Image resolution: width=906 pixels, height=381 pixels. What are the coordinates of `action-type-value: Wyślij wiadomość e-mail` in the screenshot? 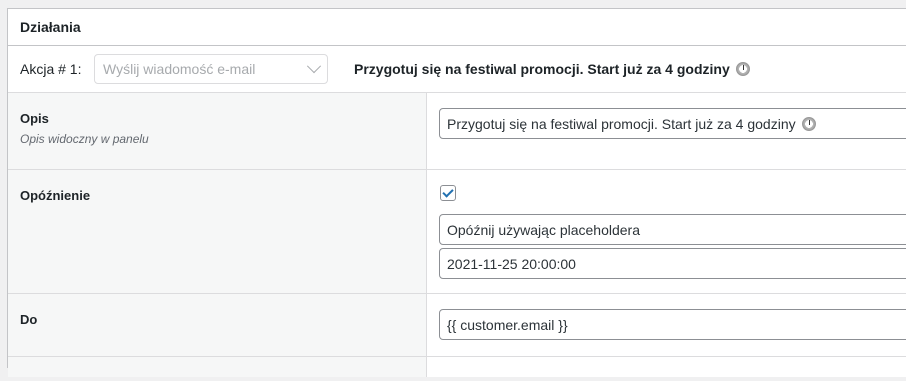 It's located at (179, 69).